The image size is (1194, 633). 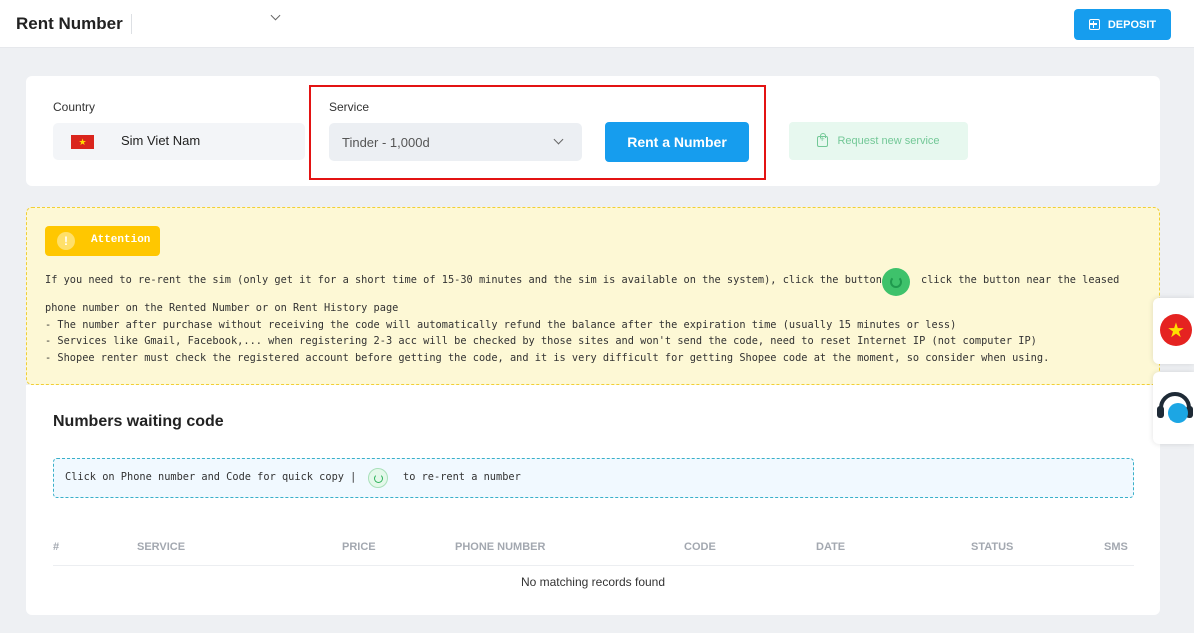 What do you see at coordinates (161, 140) in the screenshot?
I see `country-value: Sim Viet Nam` at bounding box center [161, 140].